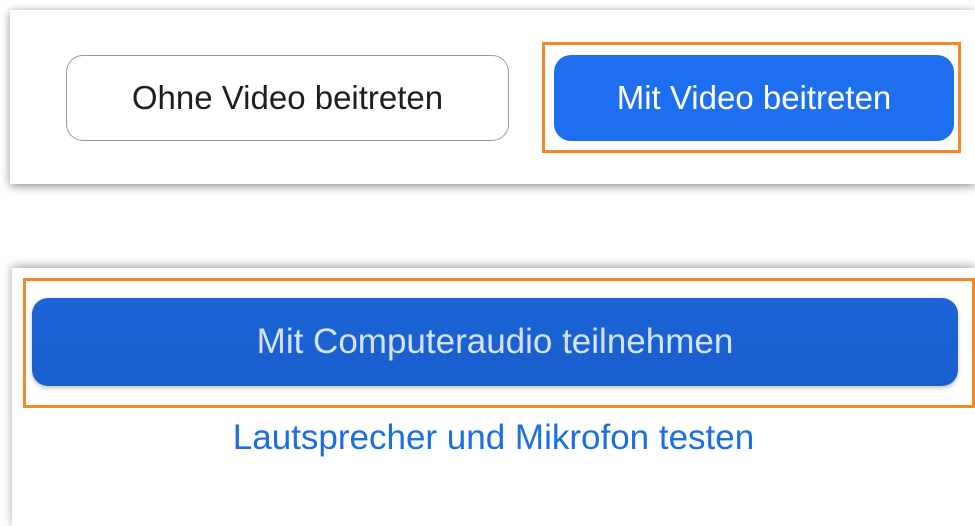  Describe the element at coordinates (287, 98) in the screenshot. I see `join-without-video-button: Ohne Video beitreten` at that location.